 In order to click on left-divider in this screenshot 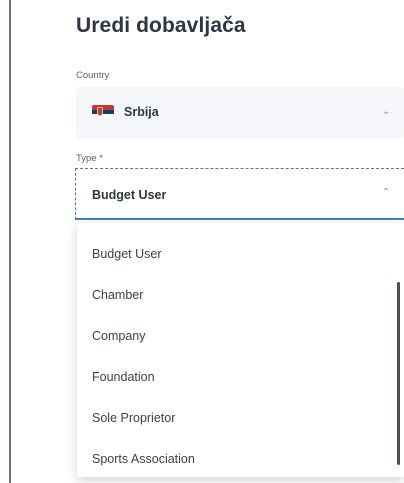, I will do `click(10, 241)`.